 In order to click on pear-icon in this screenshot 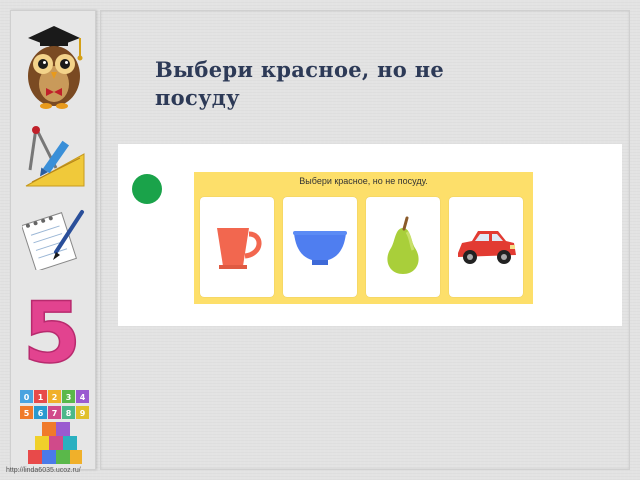, I will do `click(403, 245)`.